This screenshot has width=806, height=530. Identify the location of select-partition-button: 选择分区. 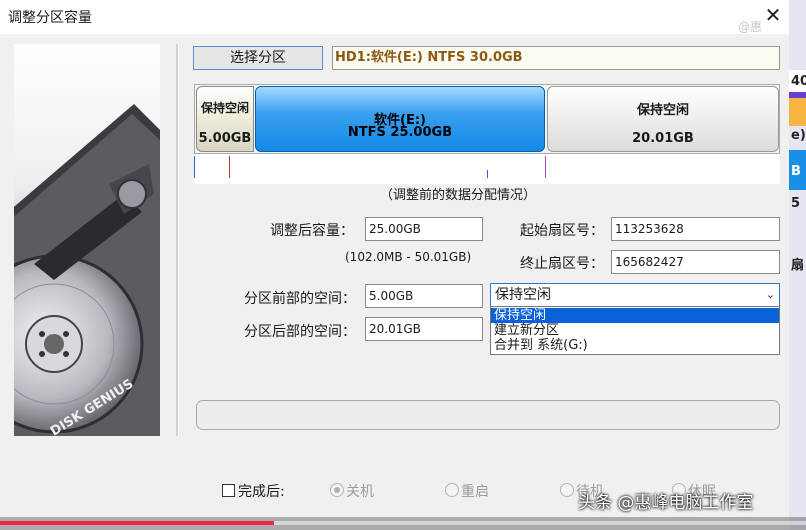
(258, 58).